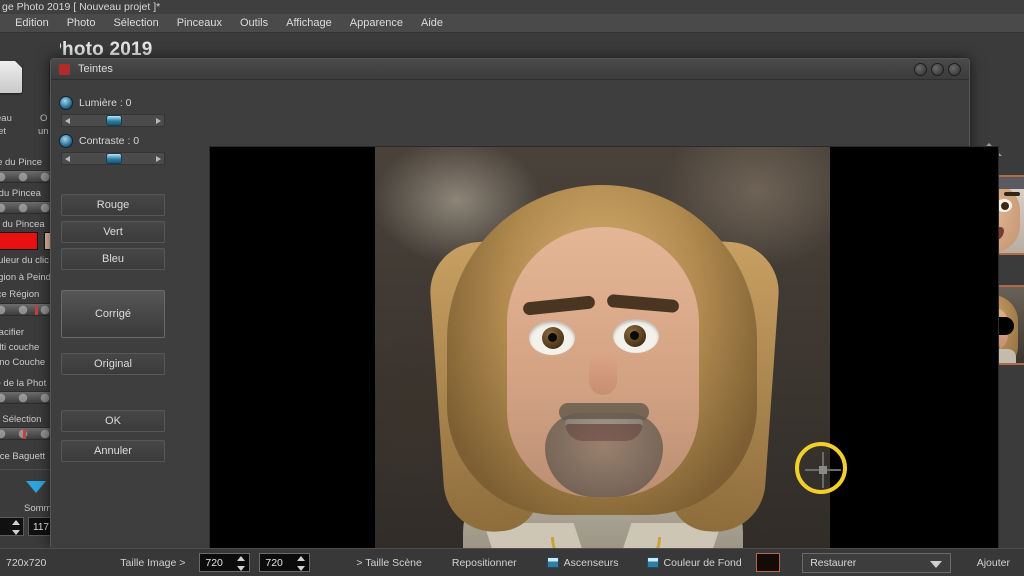 Image resolution: width=1024 pixels, height=576 pixels. What do you see at coordinates (559, 305) in the screenshot?
I see `photo-brow-left` at bounding box center [559, 305].